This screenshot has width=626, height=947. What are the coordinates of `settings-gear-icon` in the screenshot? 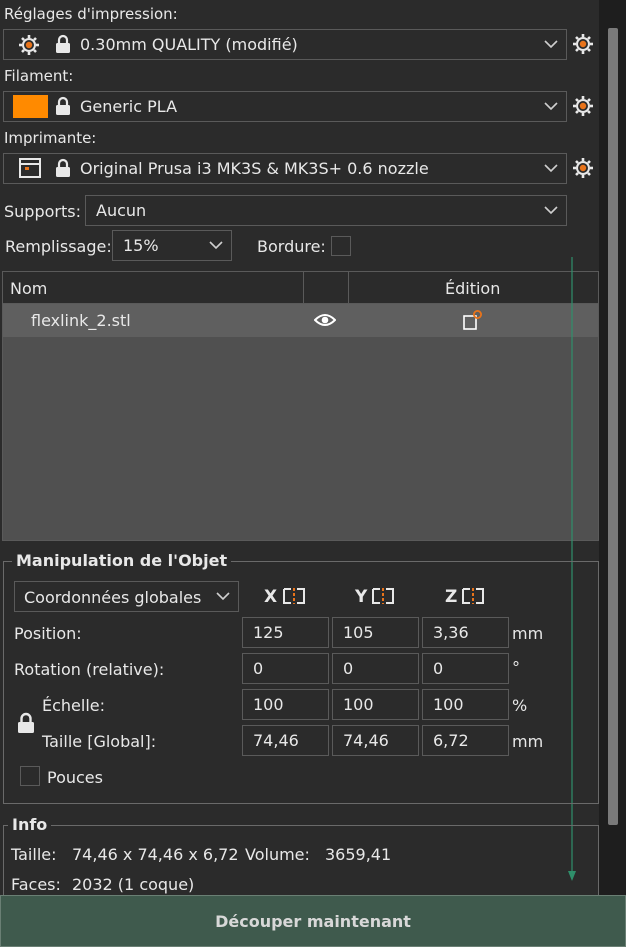 It's located at (29, 45).